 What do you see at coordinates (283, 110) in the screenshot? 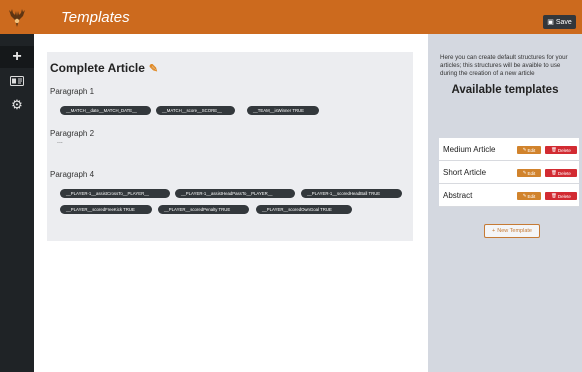
I see `tag-chip: __TEAM__isWinner TRUE` at bounding box center [283, 110].